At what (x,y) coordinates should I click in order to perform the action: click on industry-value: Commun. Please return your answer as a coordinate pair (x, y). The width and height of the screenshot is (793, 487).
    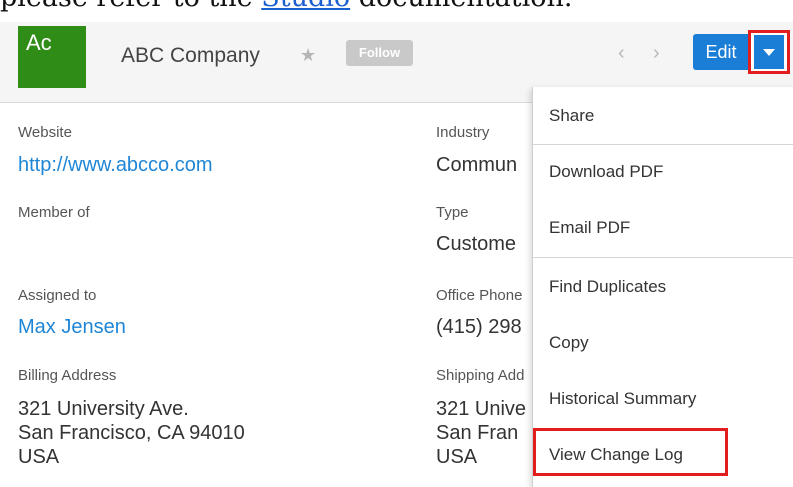
    Looking at the image, I should click on (477, 165).